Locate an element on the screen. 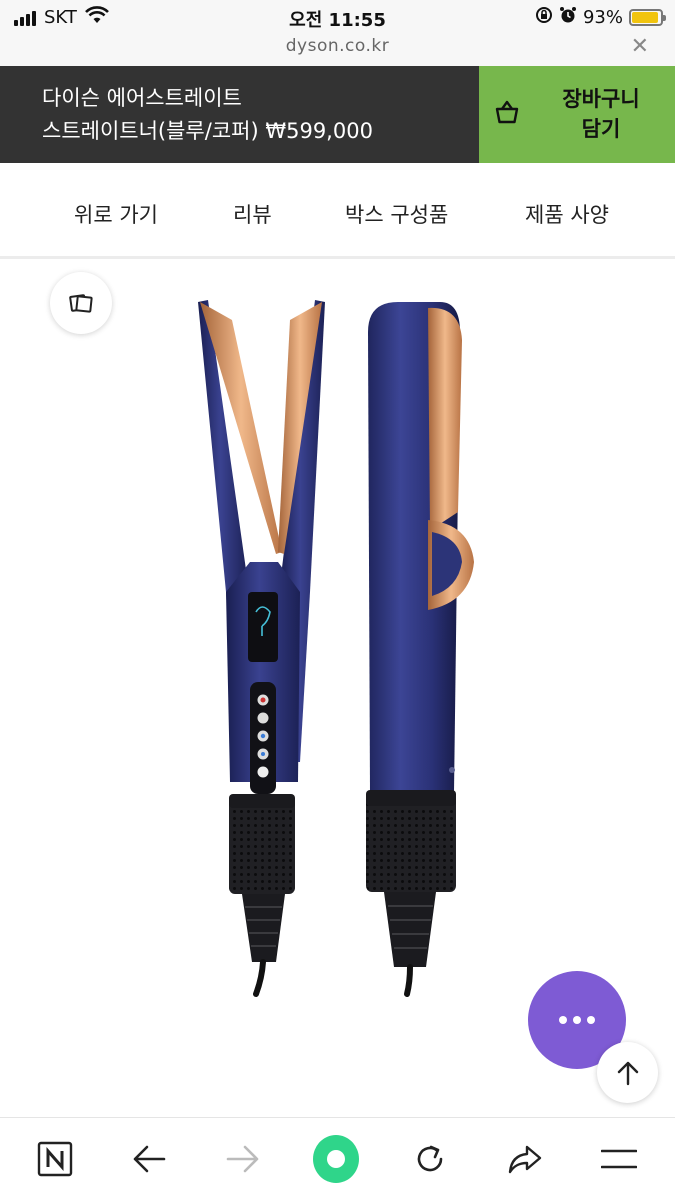 The image size is (675, 1200). gallery-button is located at coordinates (81, 303).